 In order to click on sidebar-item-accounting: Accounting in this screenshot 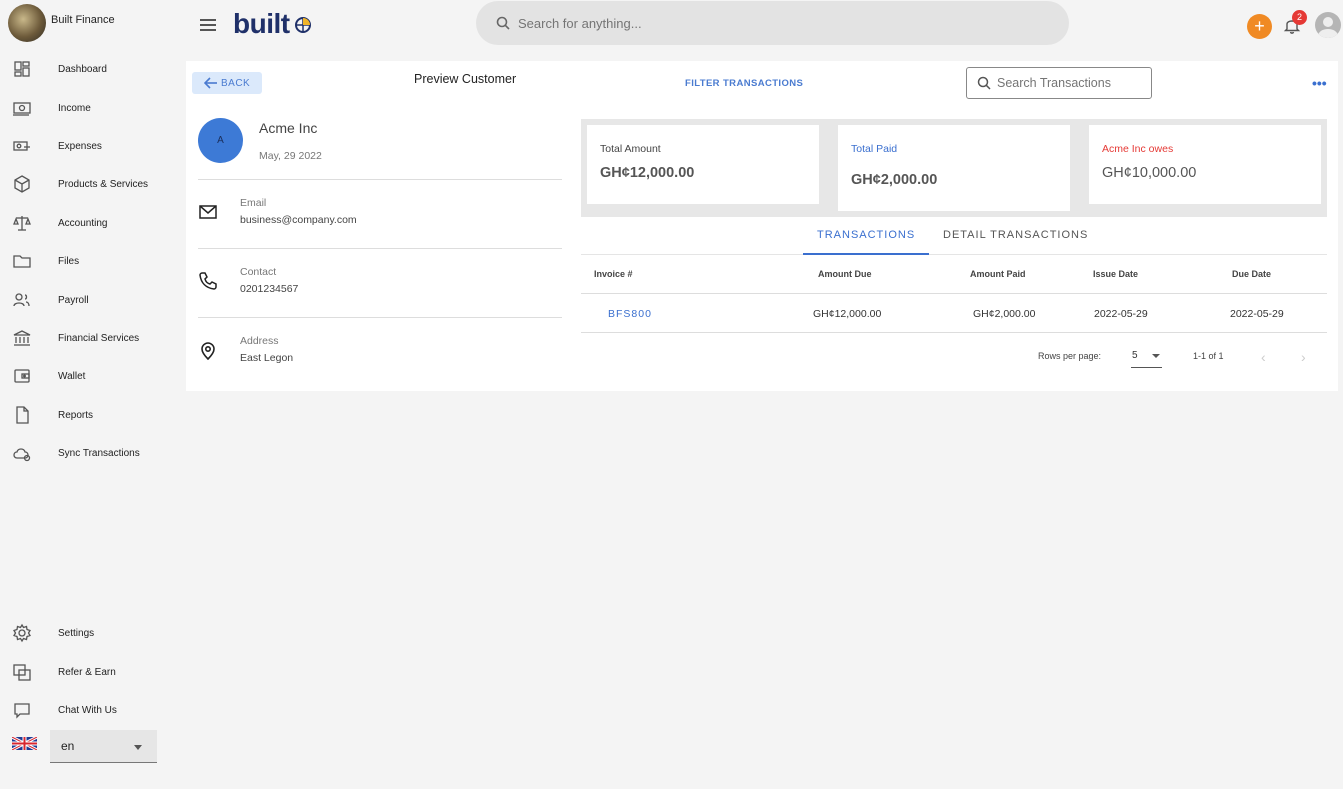, I will do `click(92, 223)`.